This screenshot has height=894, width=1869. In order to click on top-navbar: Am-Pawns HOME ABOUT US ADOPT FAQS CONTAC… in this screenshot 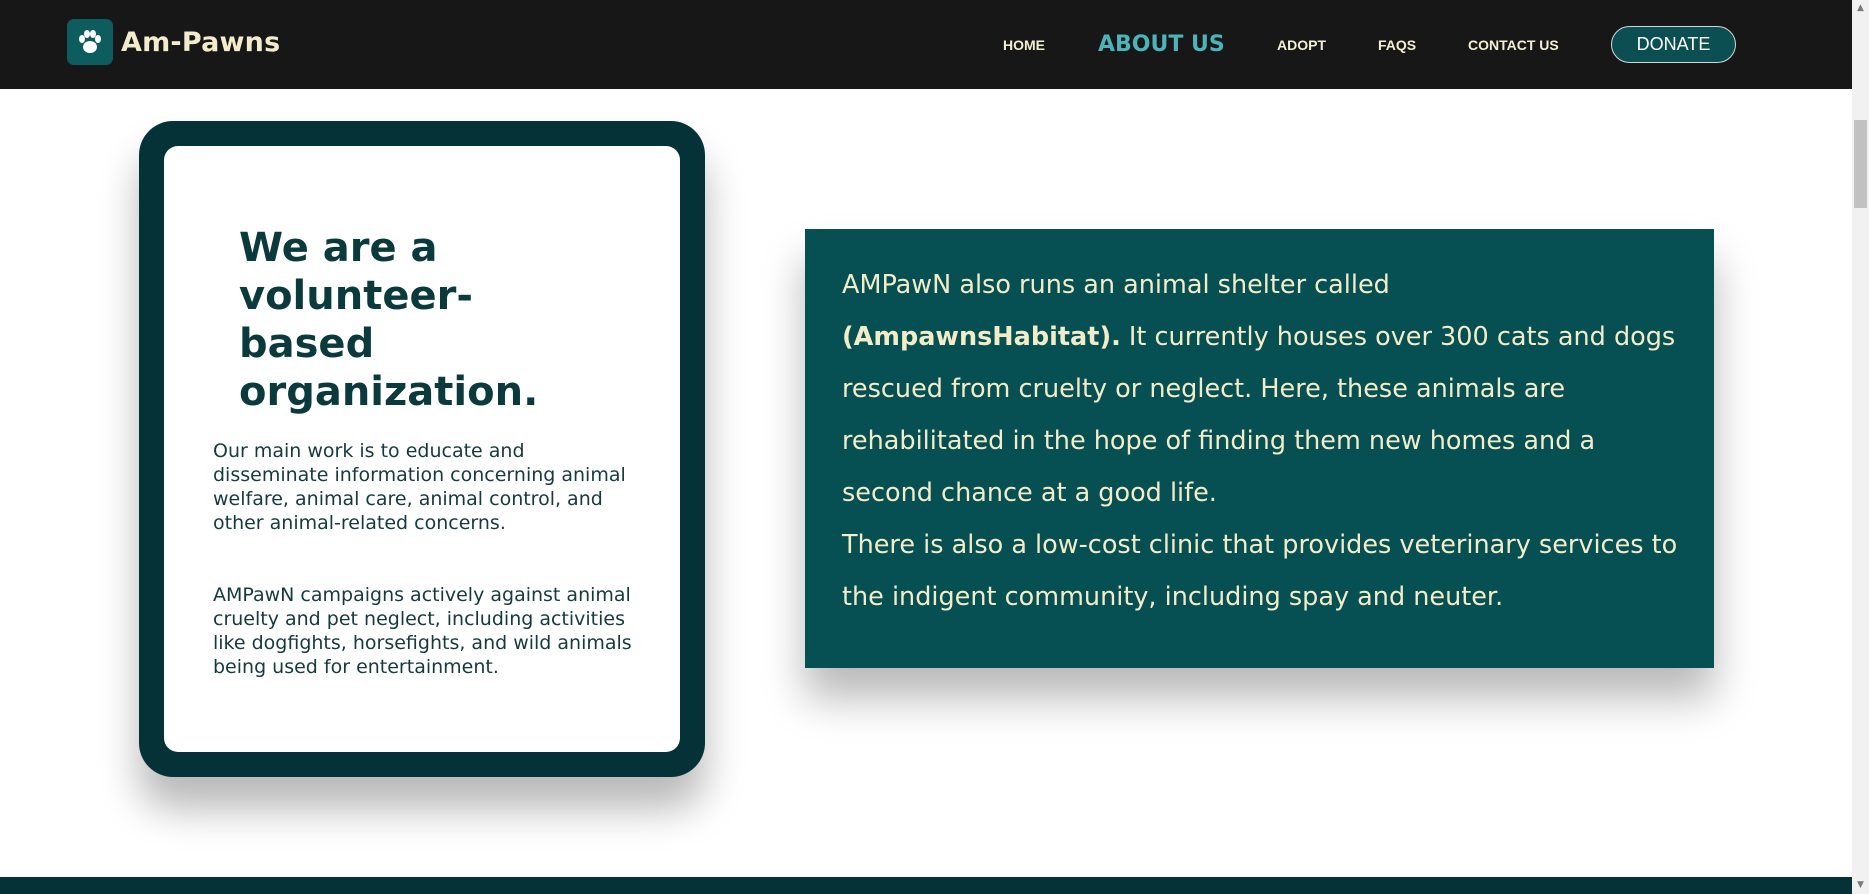, I will do `click(926, 44)`.